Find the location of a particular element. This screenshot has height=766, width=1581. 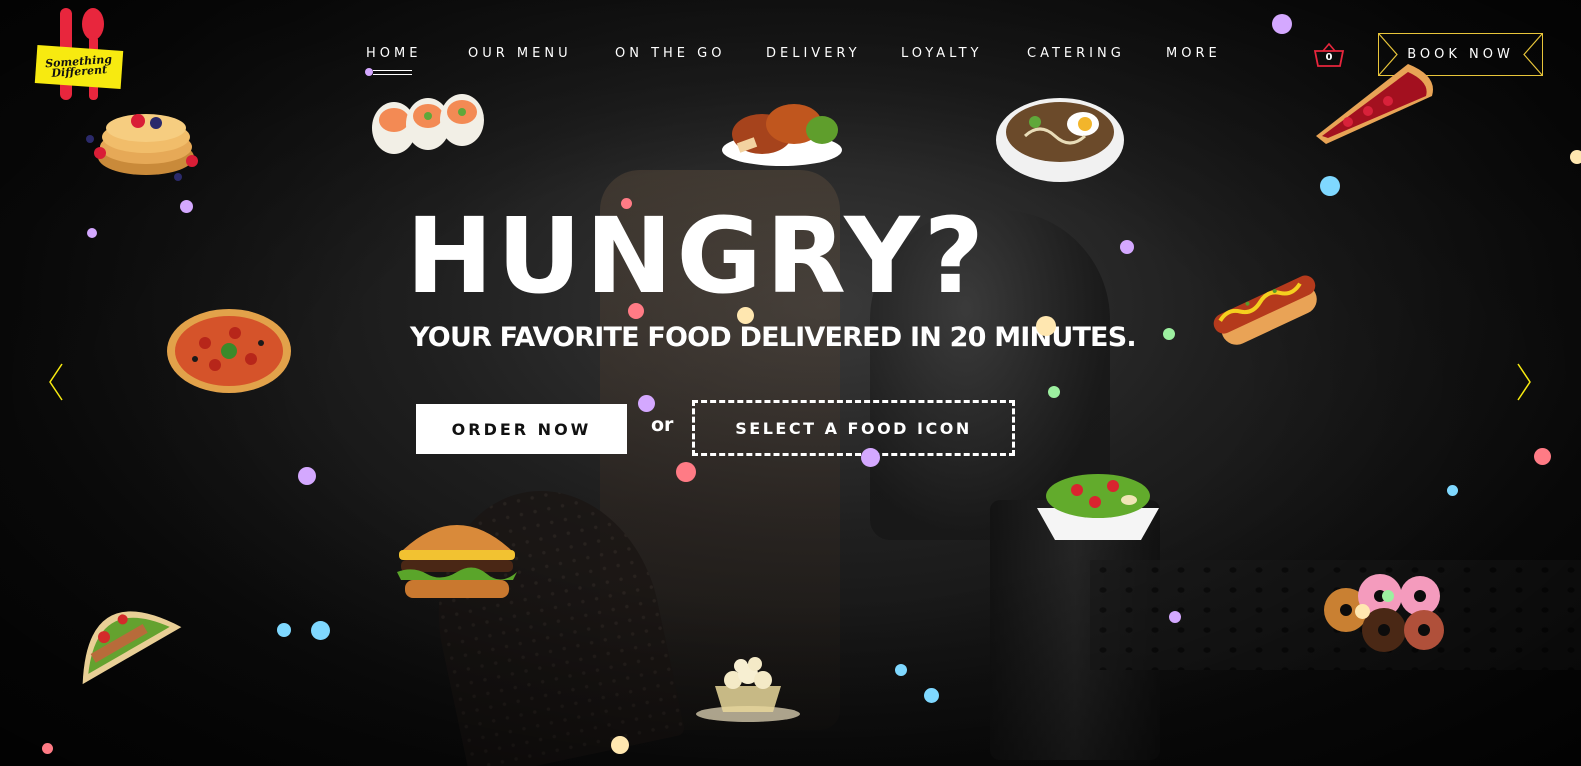

nav-item-catering: CATERING is located at coordinates (1076, 53).